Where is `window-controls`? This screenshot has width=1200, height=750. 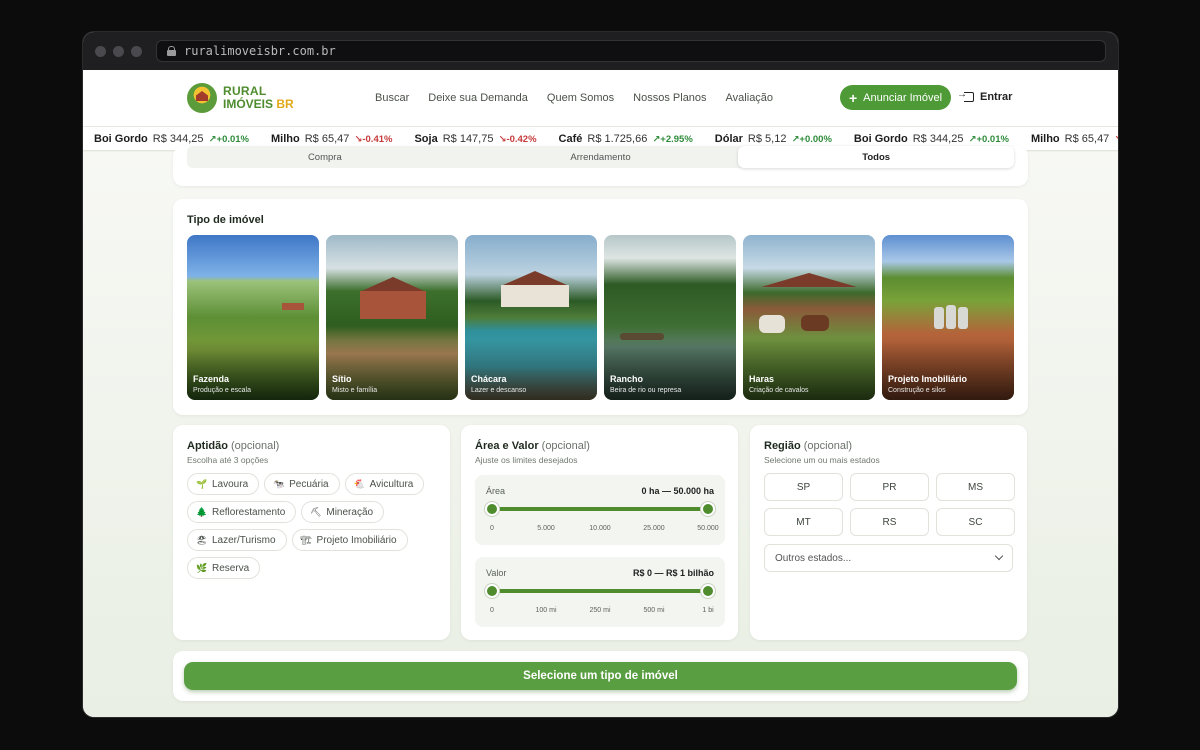 window-controls is located at coordinates (118, 51).